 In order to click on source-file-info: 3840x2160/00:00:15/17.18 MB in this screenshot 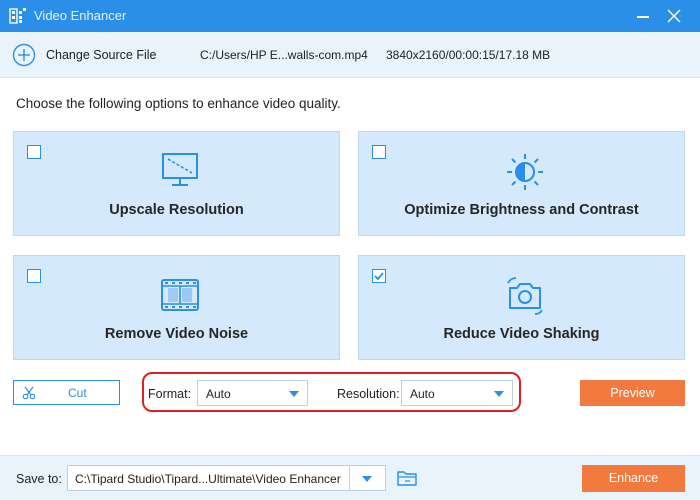, I will do `click(468, 55)`.